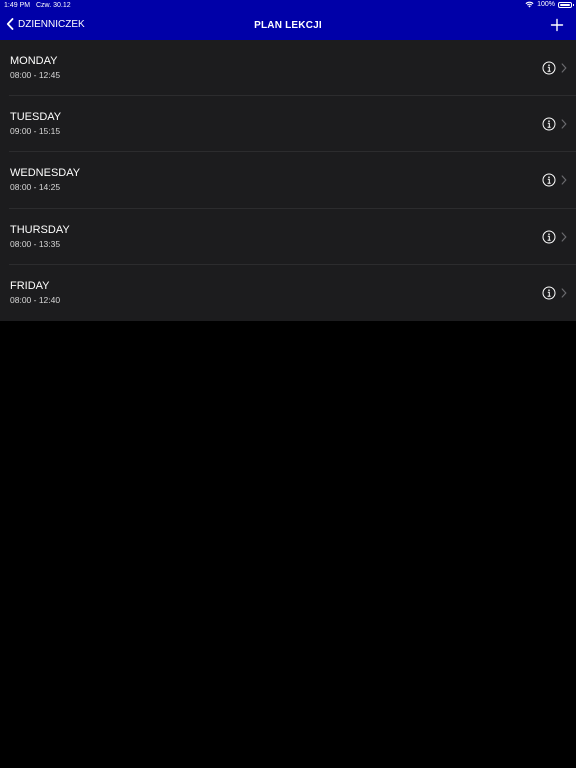 Image resolution: width=576 pixels, height=768 pixels. I want to click on plus-icon, so click(557, 25).